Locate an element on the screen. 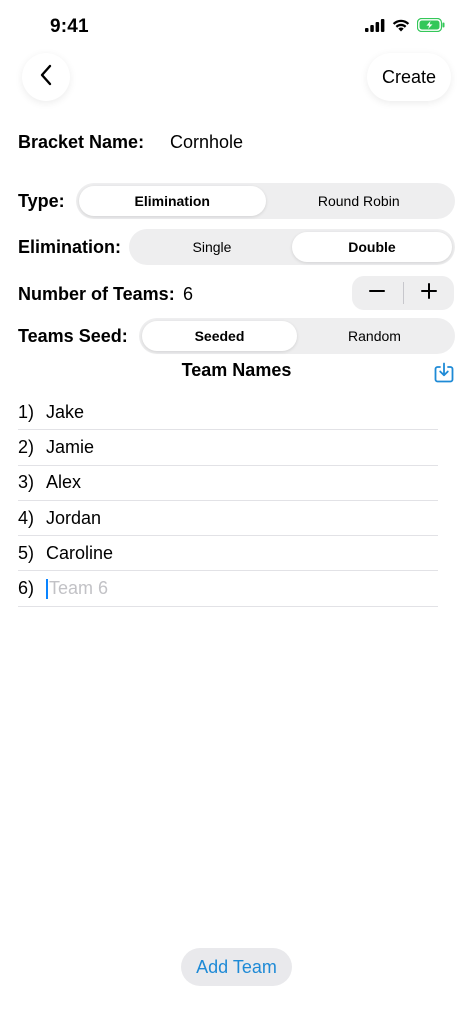  team-row: 5) Caroline is located at coordinates (228, 554).